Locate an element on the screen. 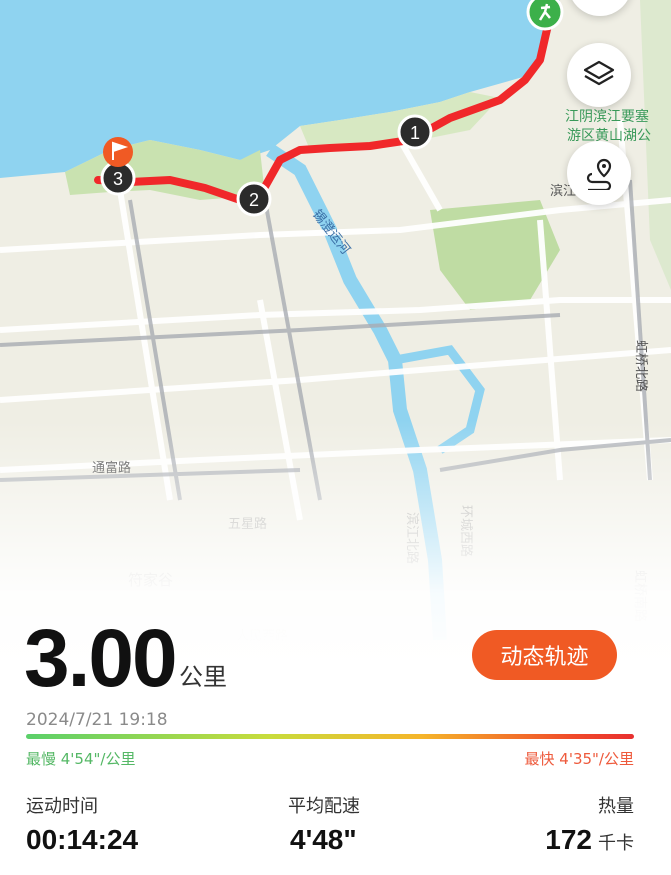 The width and height of the screenshot is (671, 875). pace-gradient-bar is located at coordinates (330, 736).